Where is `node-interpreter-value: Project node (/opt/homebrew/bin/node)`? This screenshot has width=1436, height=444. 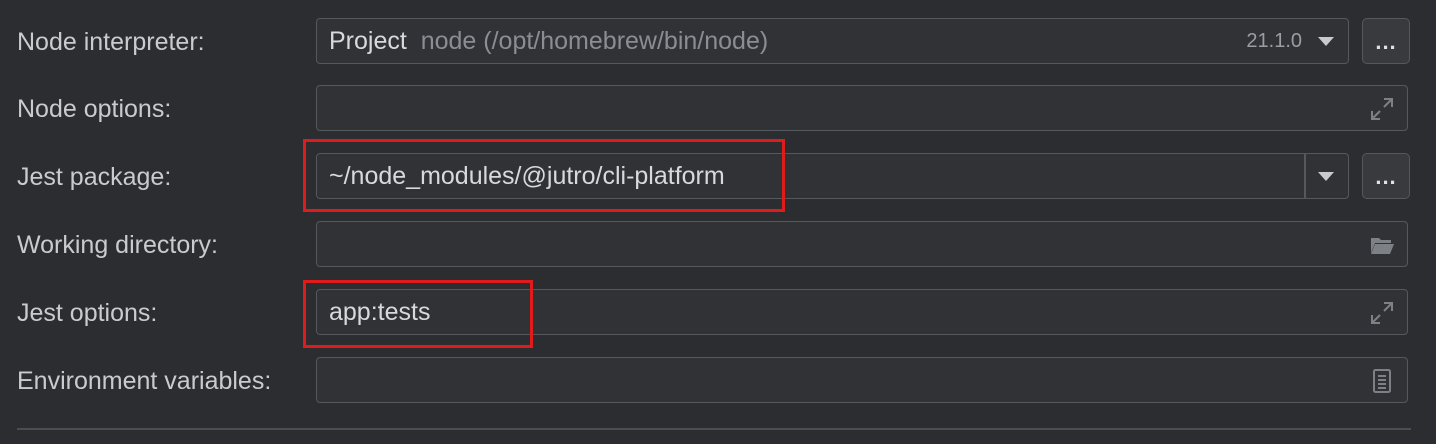
node-interpreter-value: Project node (/opt/homebrew/bin/node) is located at coordinates (548, 41).